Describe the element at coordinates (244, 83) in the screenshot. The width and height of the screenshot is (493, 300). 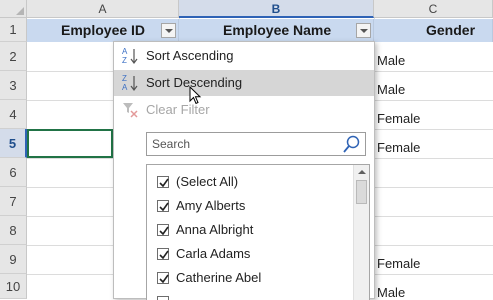
I see `sort-descending-item: Z A Sort Descending` at that location.